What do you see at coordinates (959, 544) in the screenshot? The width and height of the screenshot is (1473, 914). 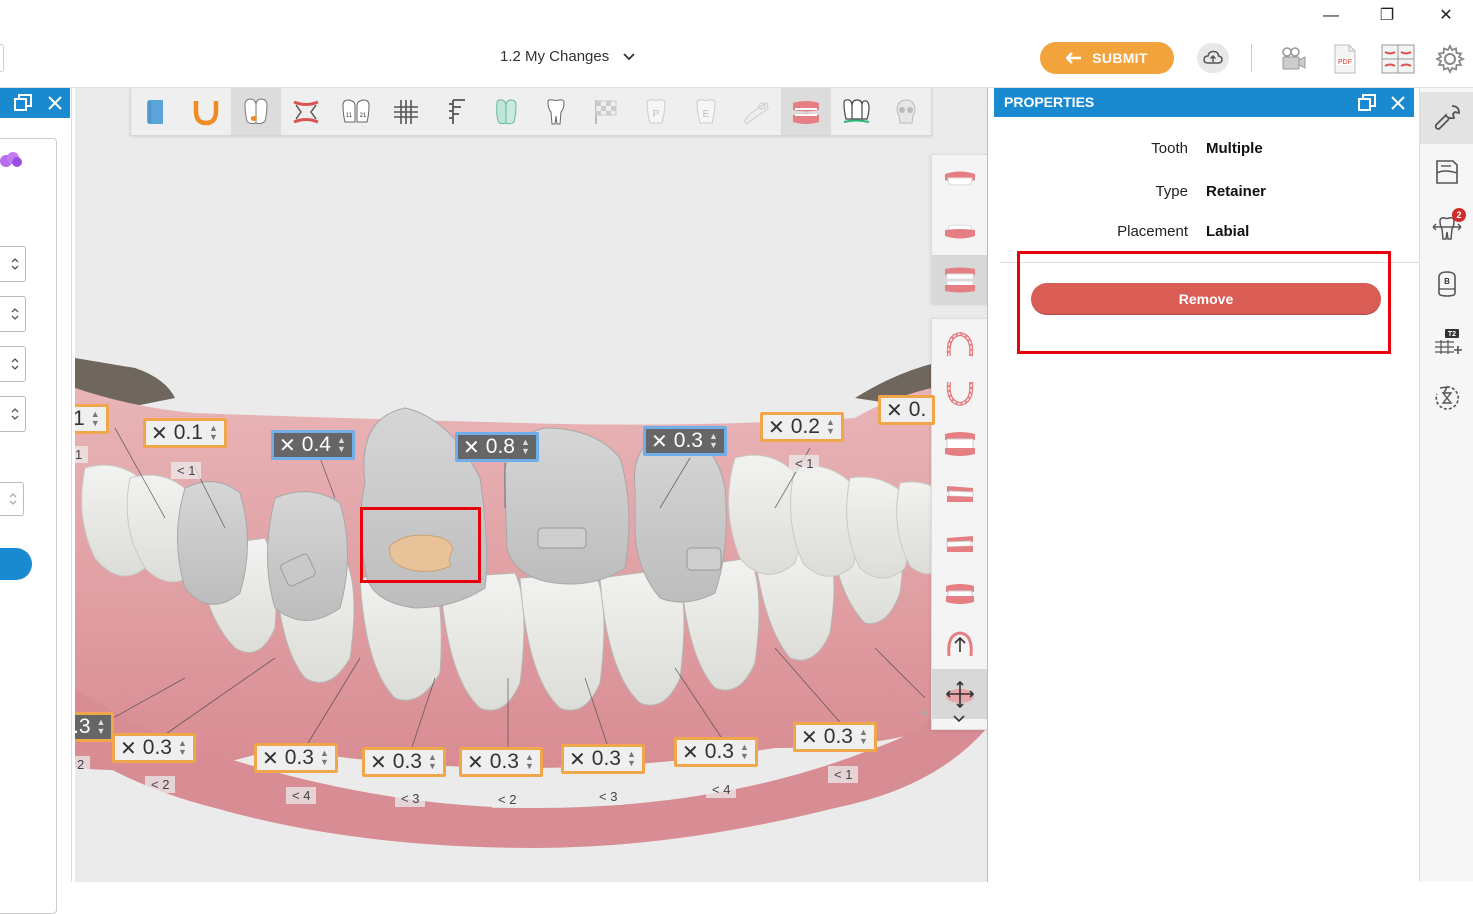 I see `view-left-lateral` at bounding box center [959, 544].